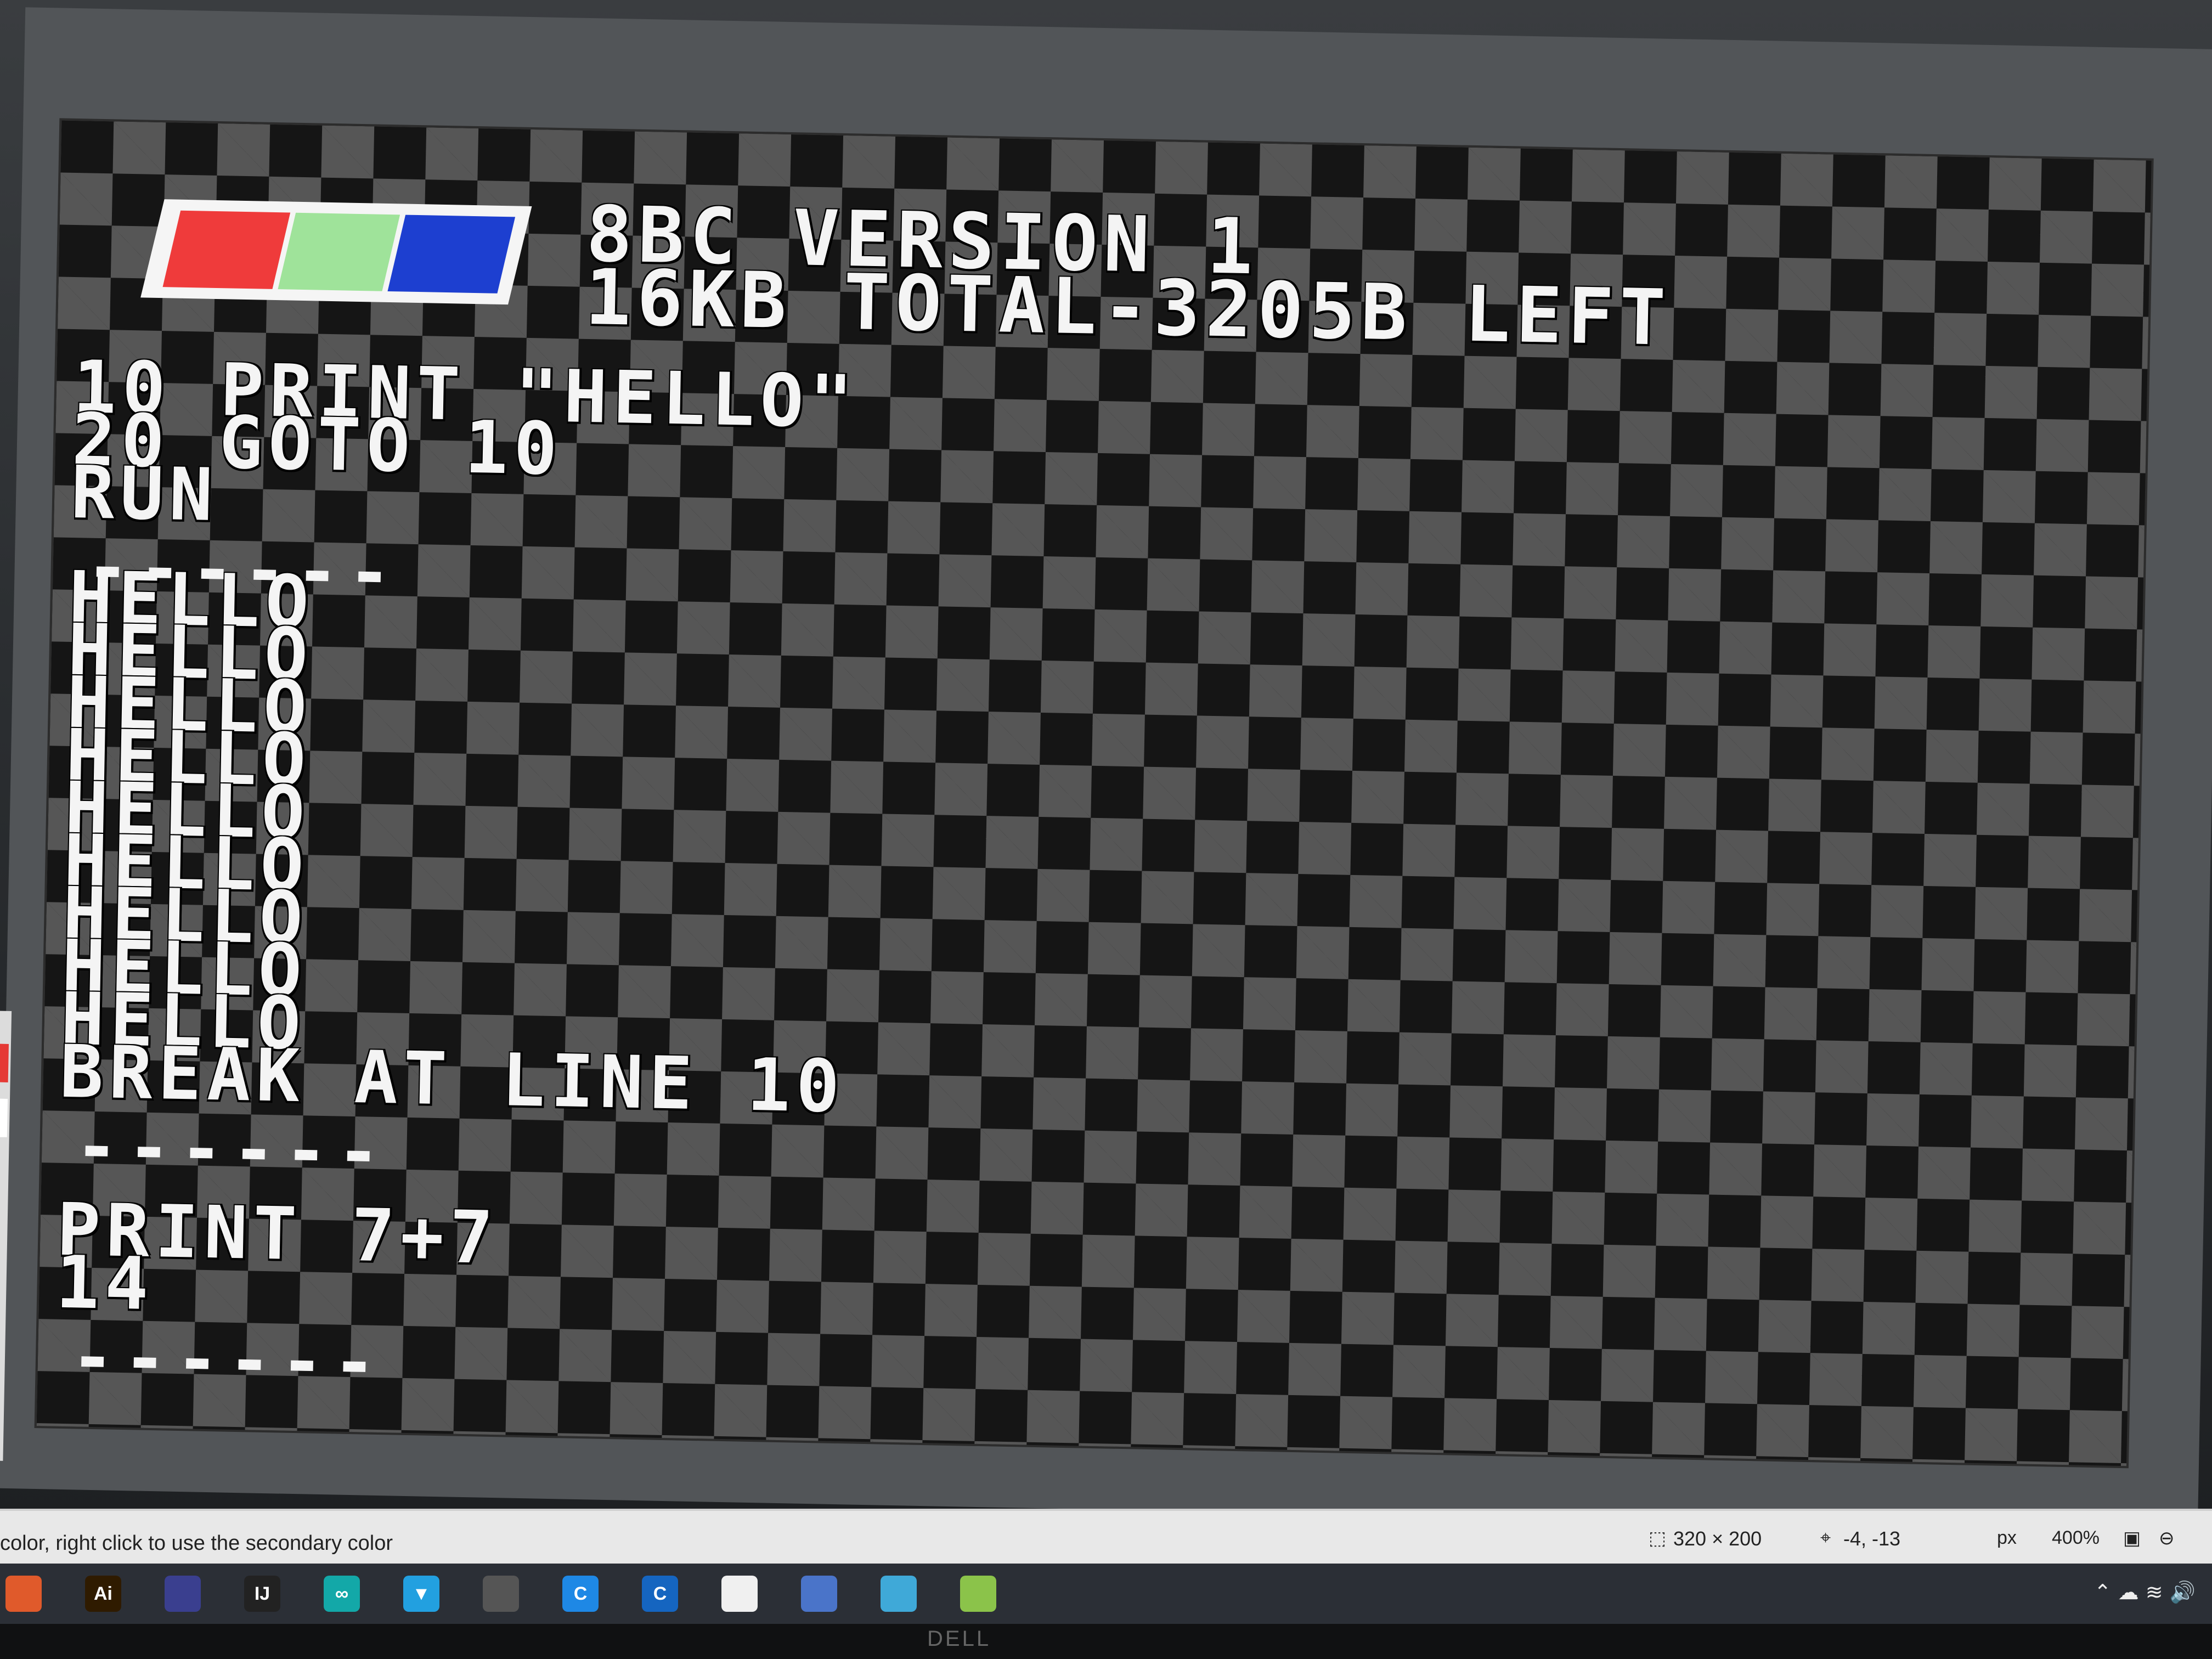  Describe the element at coordinates (262, 1594) in the screenshot. I see `intellij-icon: IJ` at that location.